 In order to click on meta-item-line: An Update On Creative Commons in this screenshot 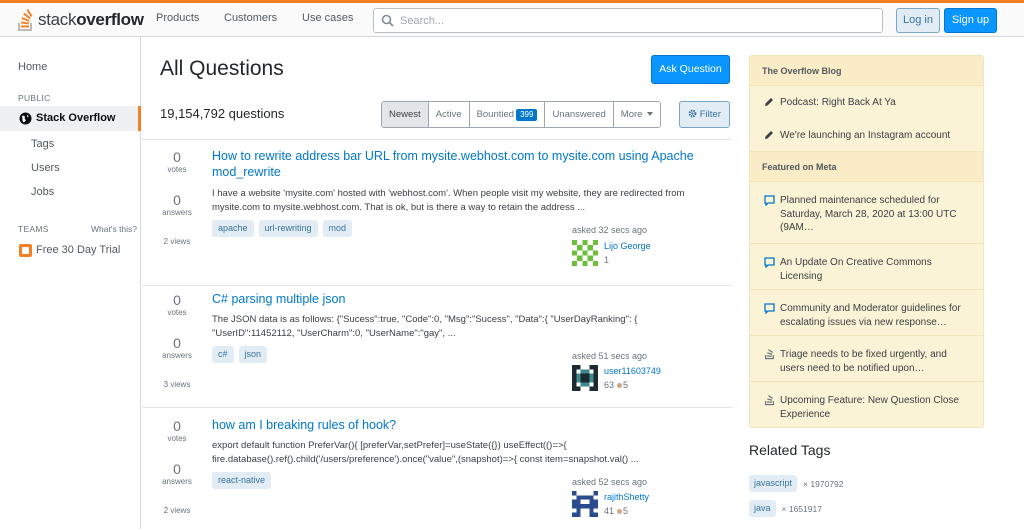, I will do `click(856, 262)`.